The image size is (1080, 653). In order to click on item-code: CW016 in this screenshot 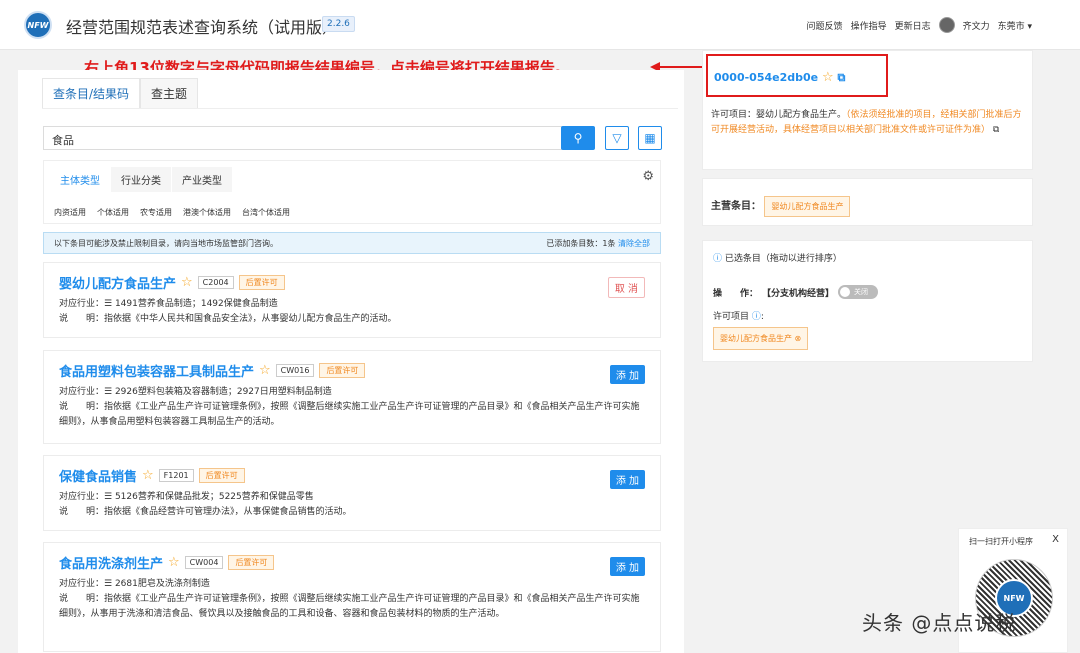, I will do `click(295, 370)`.